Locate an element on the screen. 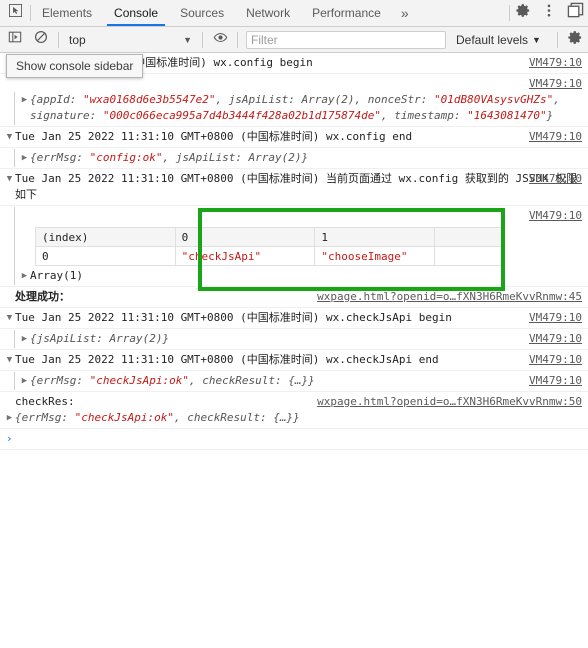  console-object-group: {jsApiList: Array(2)} VM479:10 is located at coordinates (301, 339).